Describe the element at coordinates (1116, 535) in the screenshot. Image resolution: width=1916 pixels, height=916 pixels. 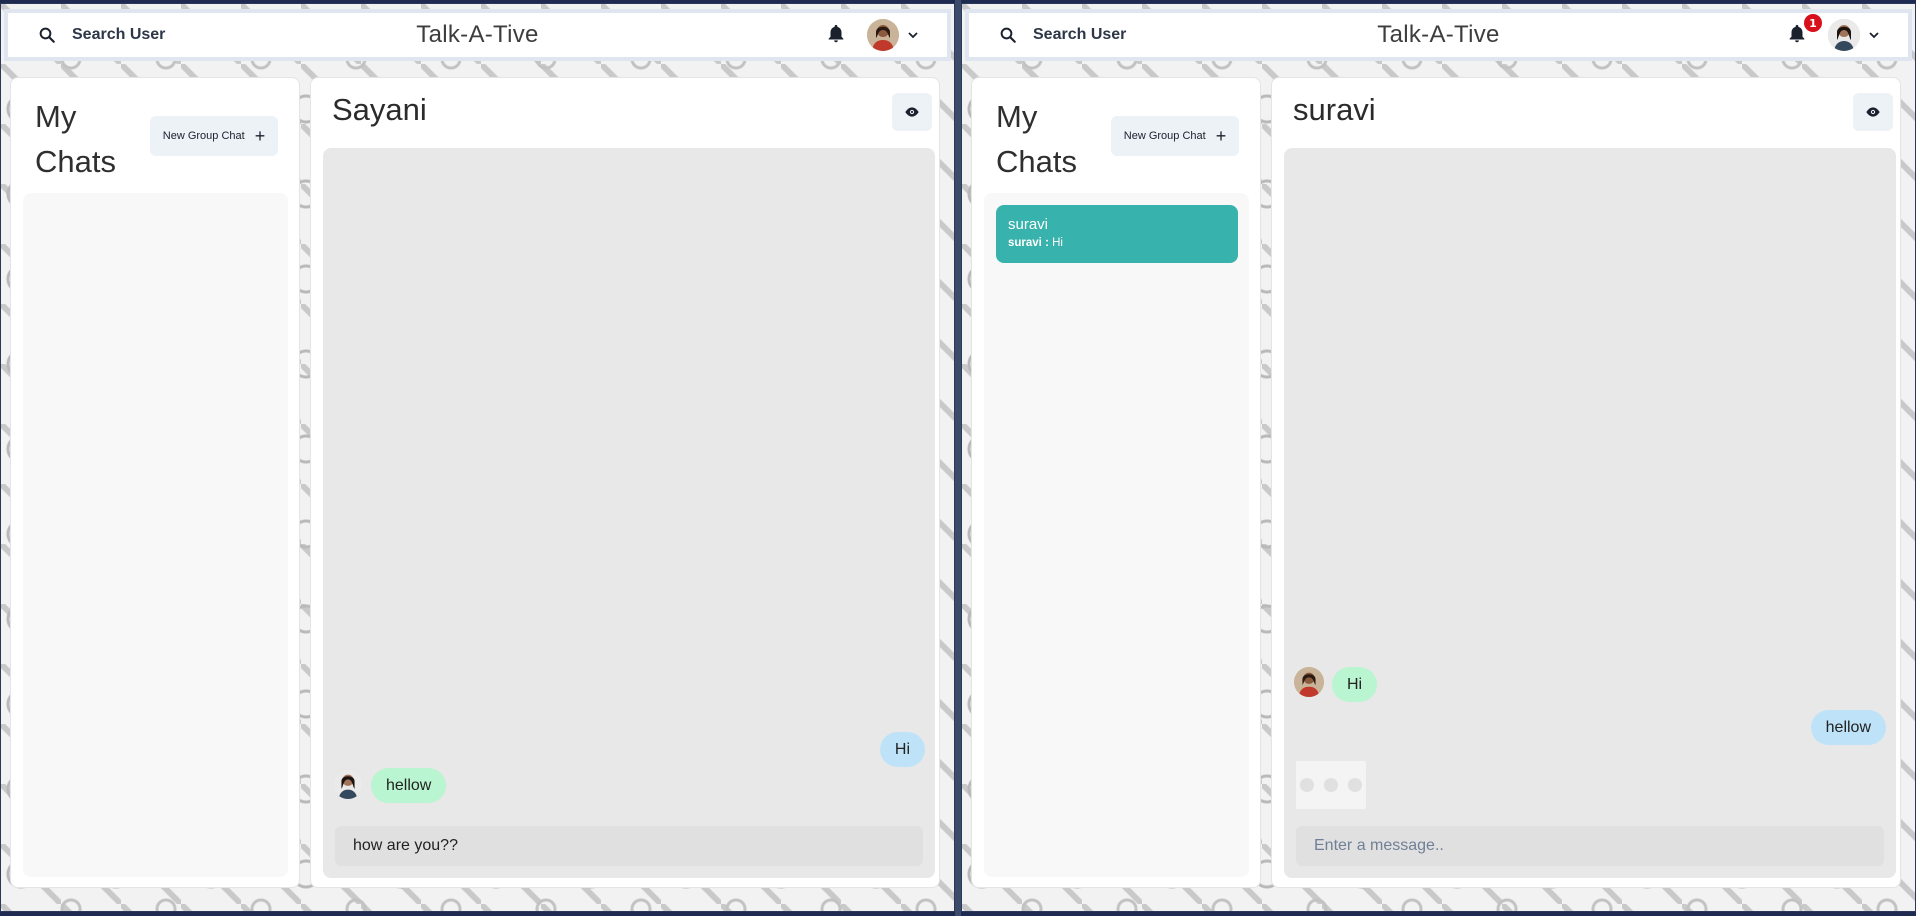
I see `chat-list: suravi suravi : Hi` at that location.